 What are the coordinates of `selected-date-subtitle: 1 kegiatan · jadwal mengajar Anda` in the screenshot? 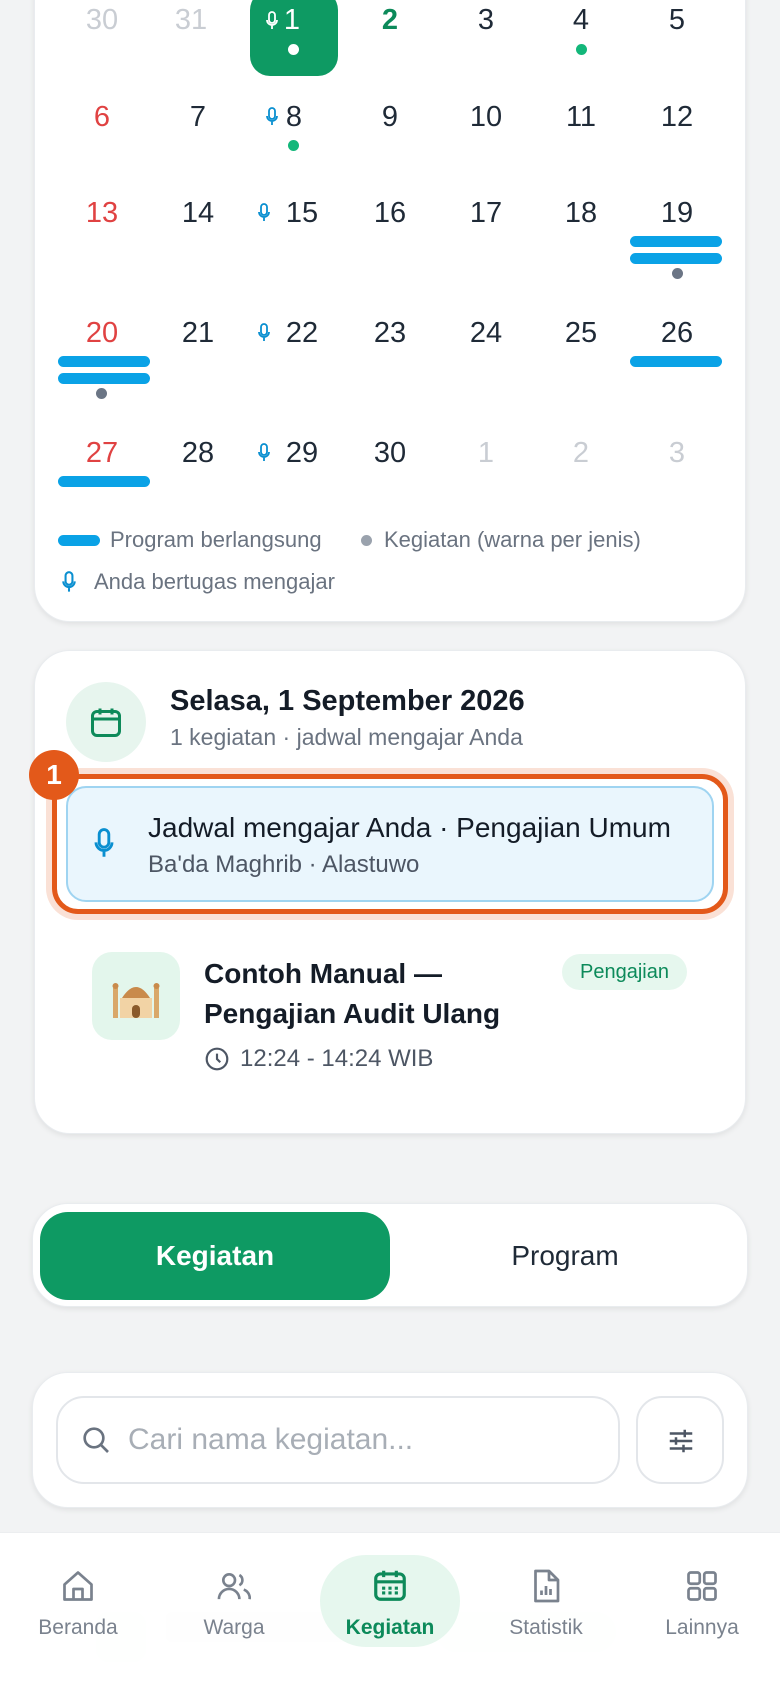 It's located at (346, 737).